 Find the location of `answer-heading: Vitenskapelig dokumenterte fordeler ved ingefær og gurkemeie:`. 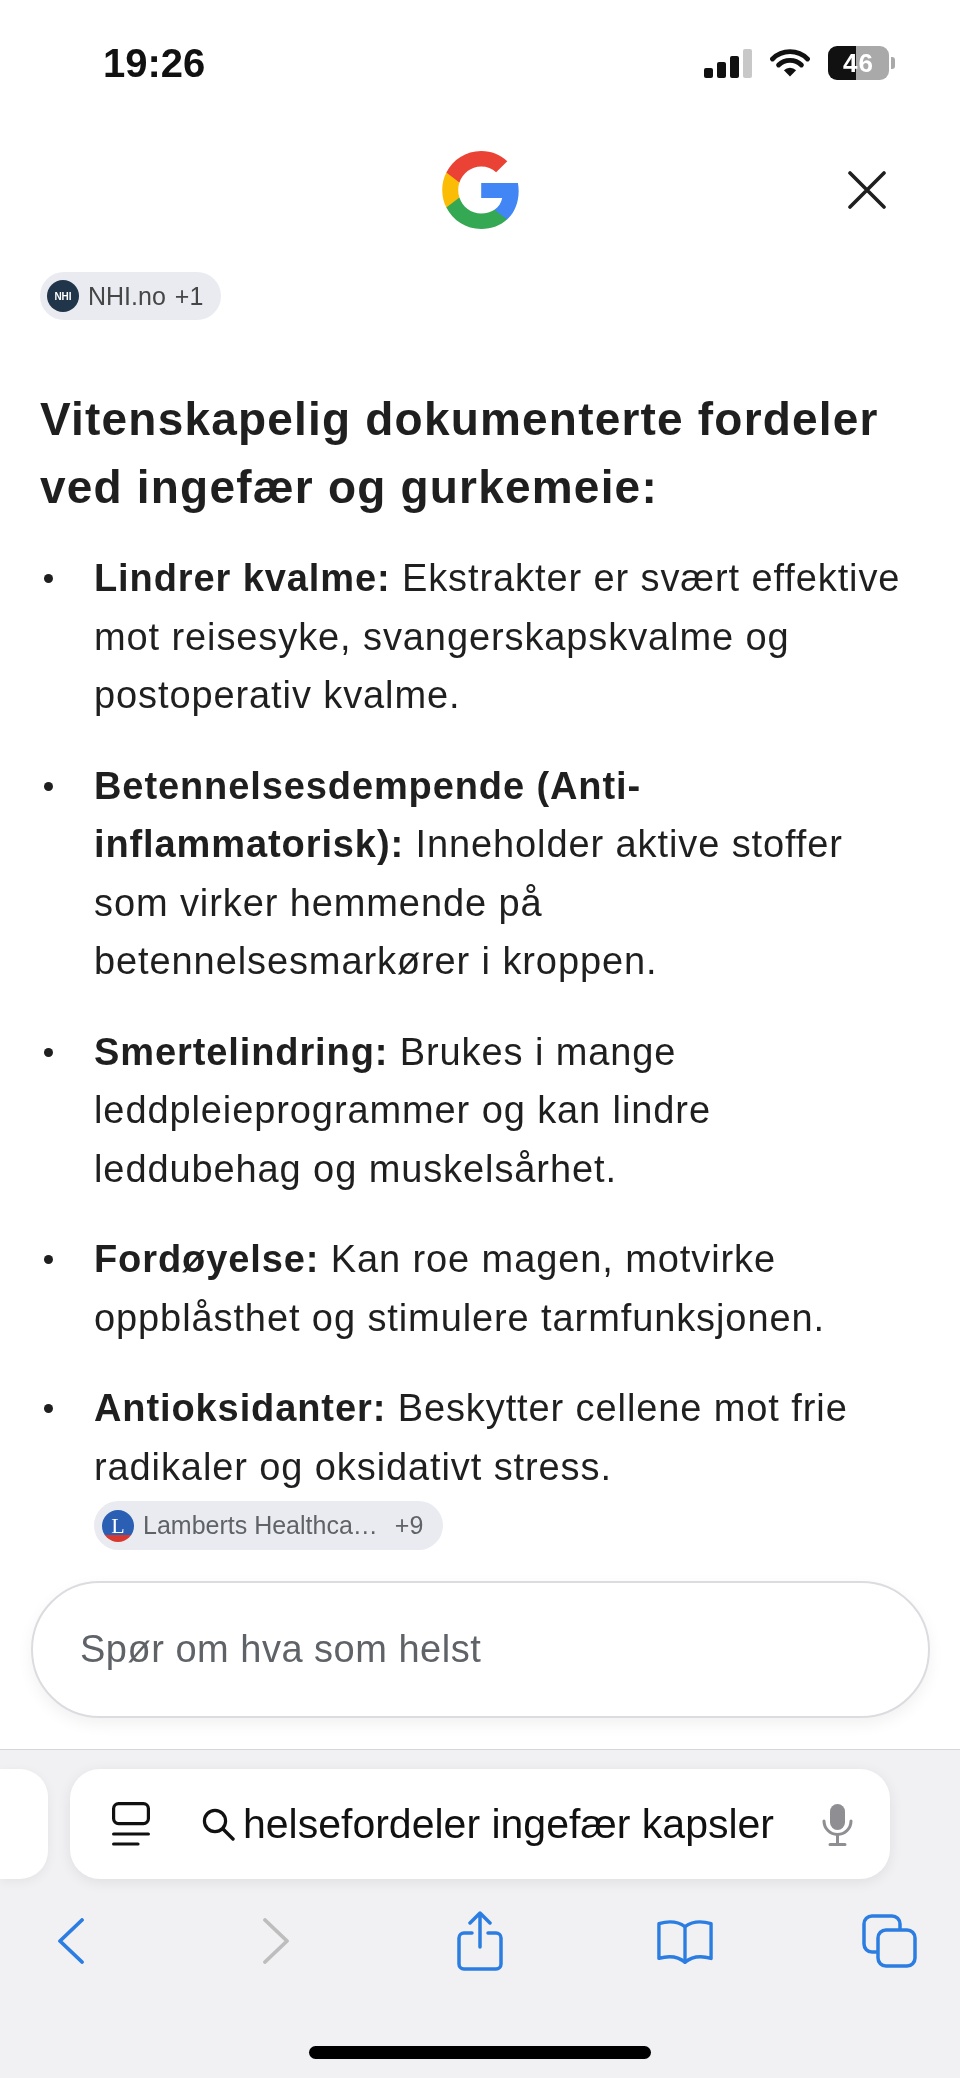

answer-heading: Vitenskapelig dokumenterte fordeler ved ingefær og gurkemeie: is located at coordinates (460, 453).